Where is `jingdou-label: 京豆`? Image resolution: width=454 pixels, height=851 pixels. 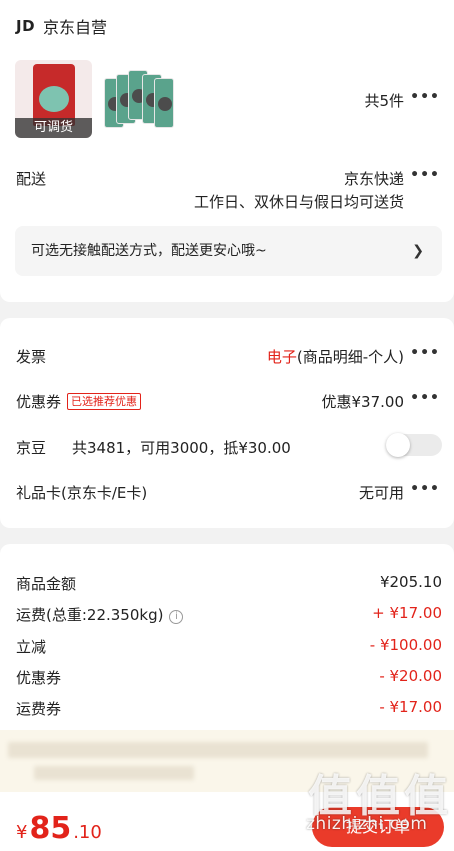 jingdou-label: 京豆 is located at coordinates (31, 448).